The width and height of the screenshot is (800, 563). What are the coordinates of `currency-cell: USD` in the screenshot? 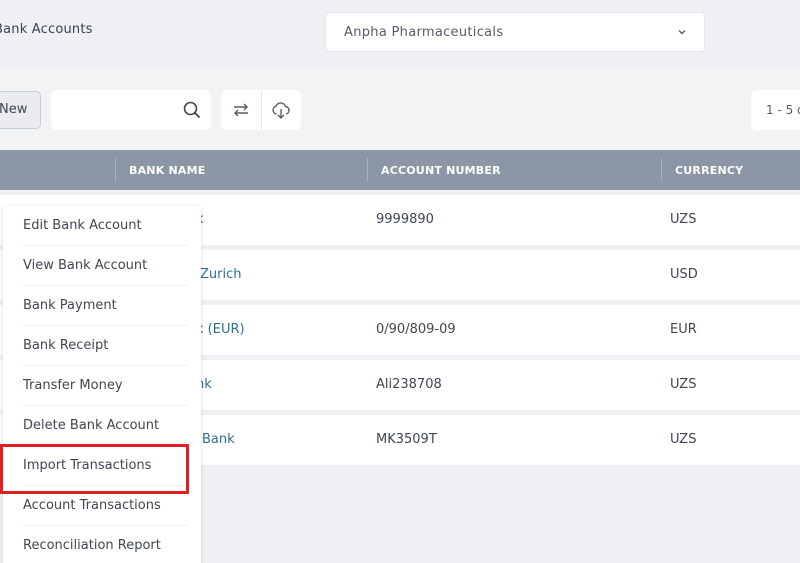 It's located at (684, 274).